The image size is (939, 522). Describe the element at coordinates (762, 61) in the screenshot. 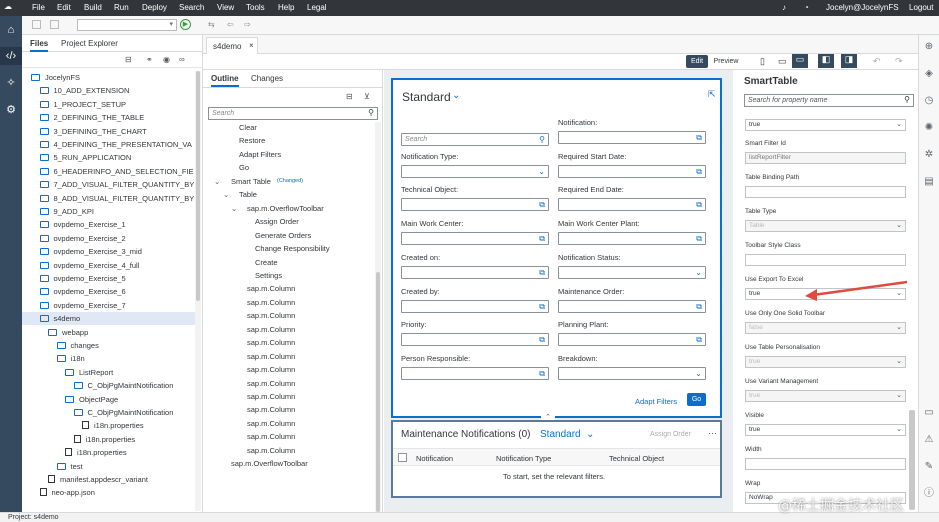

I see `phone-icon: ▯` at that location.